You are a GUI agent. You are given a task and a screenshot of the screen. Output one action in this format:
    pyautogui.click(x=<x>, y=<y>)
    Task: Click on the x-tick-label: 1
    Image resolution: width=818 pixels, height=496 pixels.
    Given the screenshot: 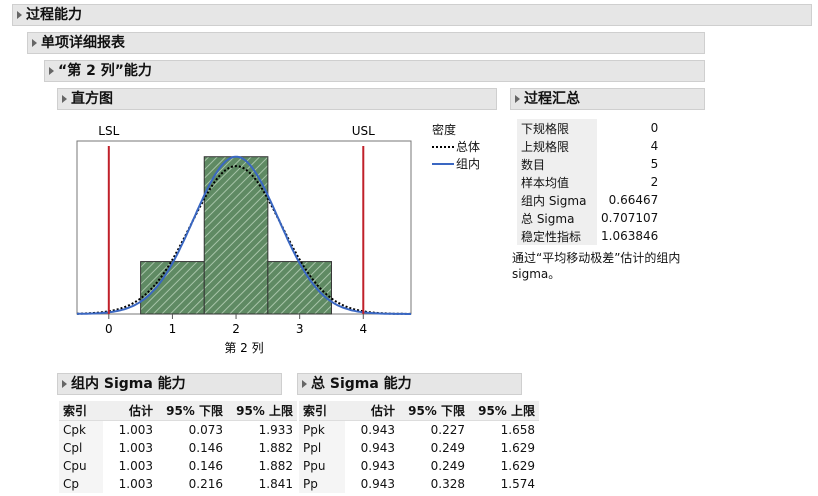 What is the action you would take?
    pyautogui.click(x=173, y=329)
    